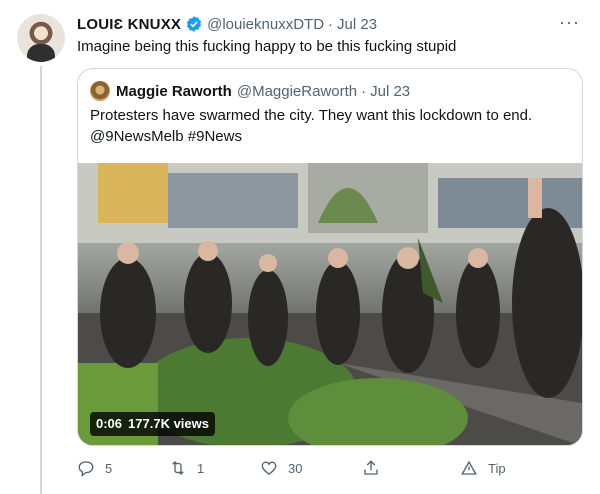 The width and height of the screenshot is (600, 494). I want to click on share-icon, so click(371, 467).